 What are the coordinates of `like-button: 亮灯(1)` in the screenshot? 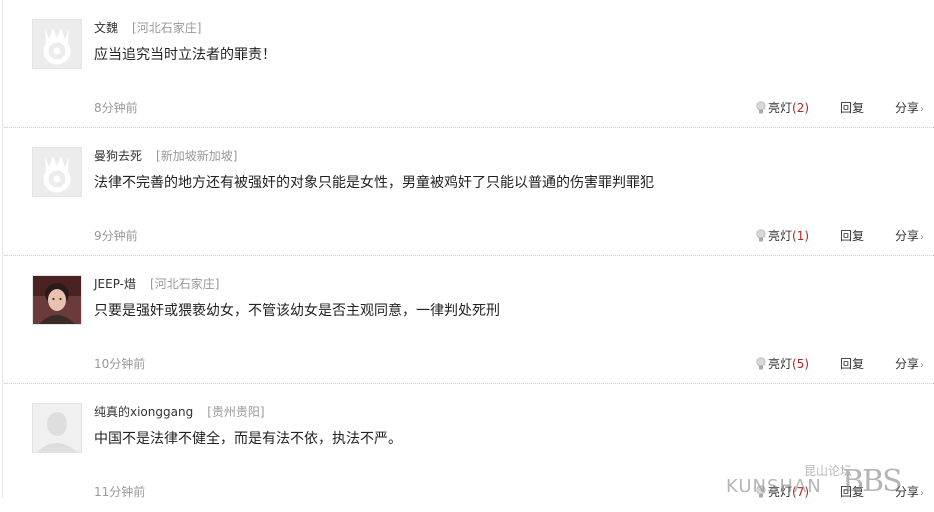 It's located at (782, 236).